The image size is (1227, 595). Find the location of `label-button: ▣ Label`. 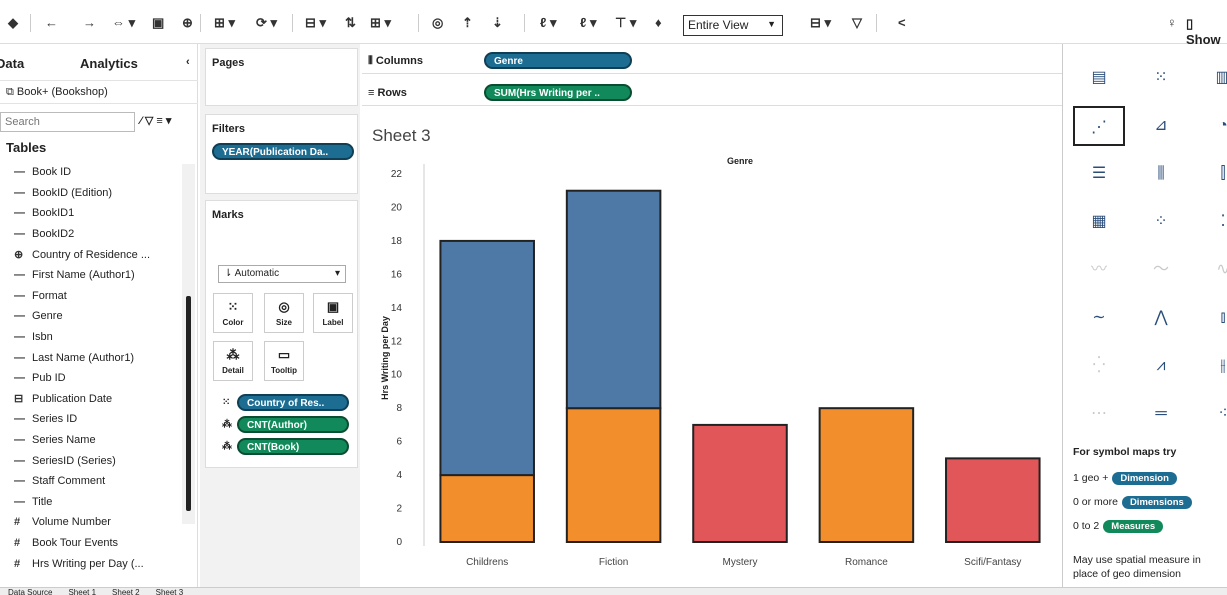

label-button: ▣ Label is located at coordinates (333, 313).